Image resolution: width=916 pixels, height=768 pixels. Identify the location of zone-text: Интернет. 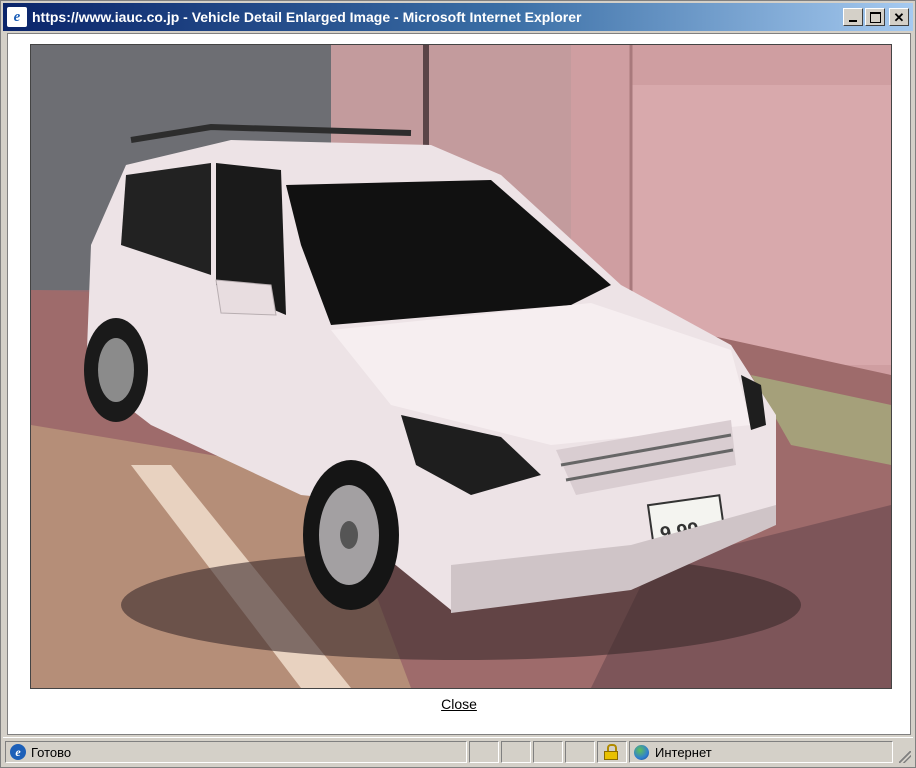
(683, 752).